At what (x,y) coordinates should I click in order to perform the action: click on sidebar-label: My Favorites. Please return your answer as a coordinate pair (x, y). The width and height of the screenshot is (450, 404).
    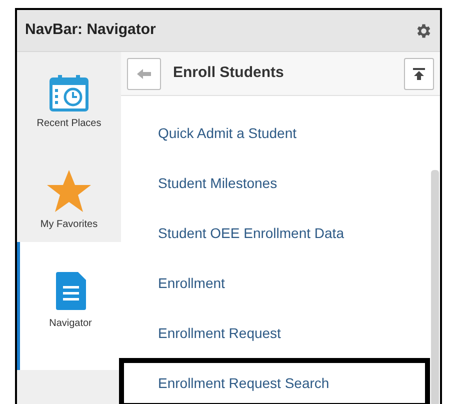
    Looking at the image, I should click on (69, 225).